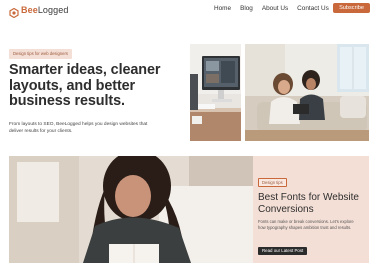  I want to click on nav-about: About Us, so click(275, 8).